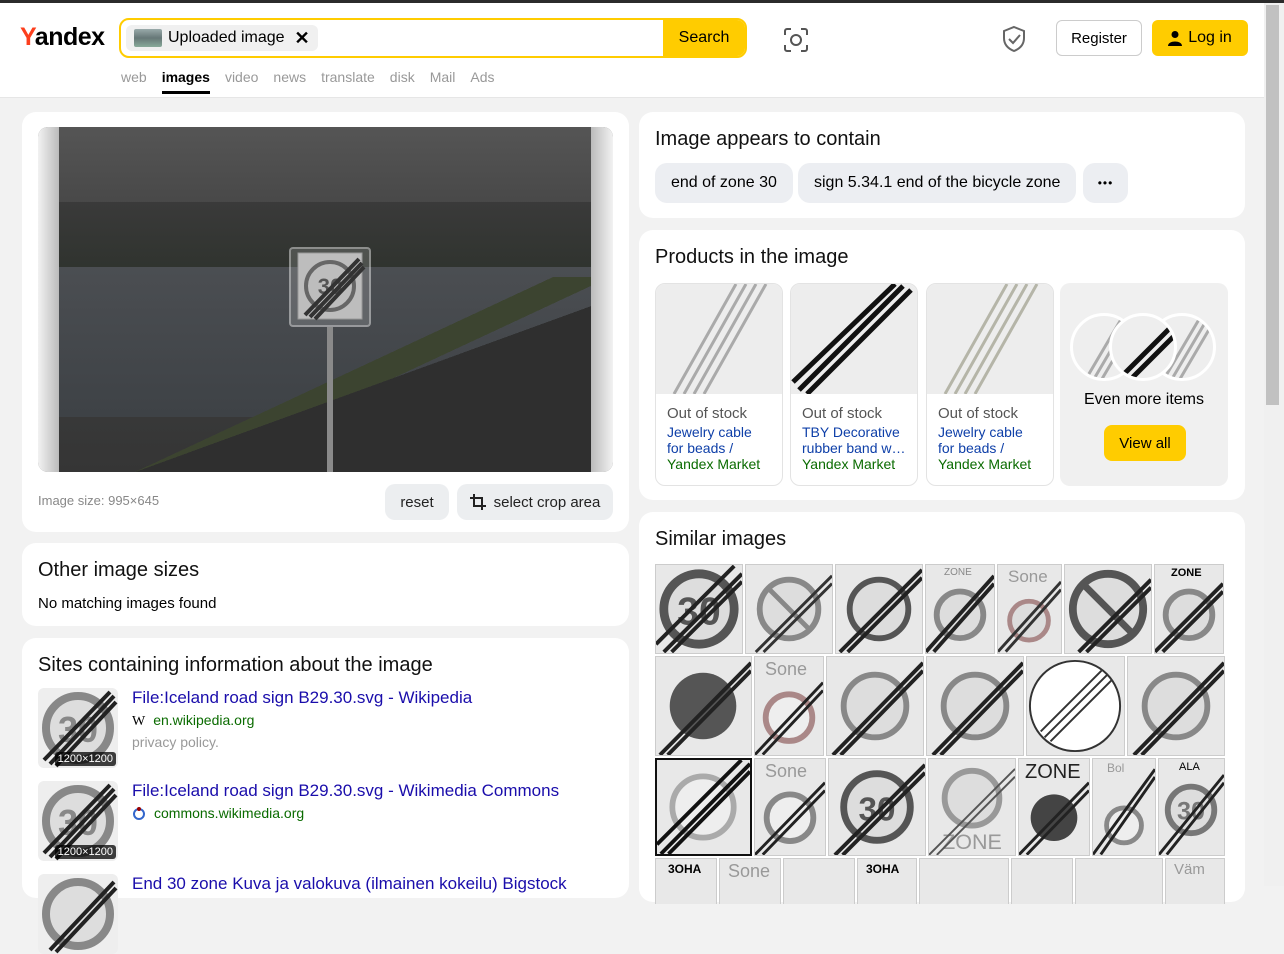  Describe the element at coordinates (768, 139) in the screenshot. I see `contains-title: Image appears to contain` at that location.